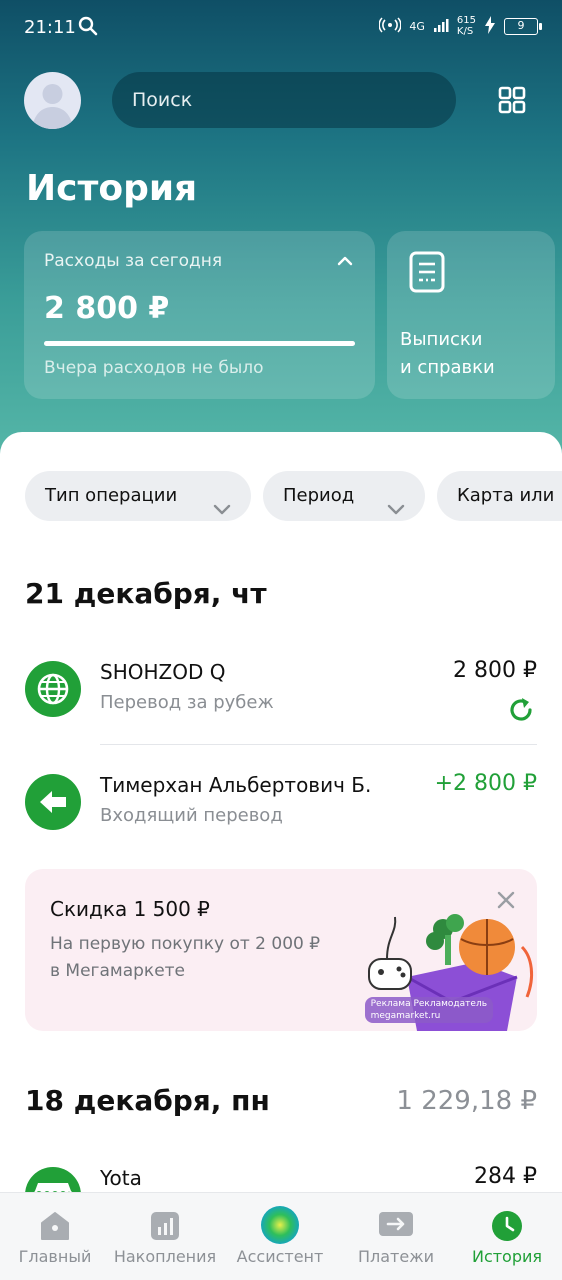  Describe the element at coordinates (417, 26) in the screenshot. I see `network-label: 4G` at that location.